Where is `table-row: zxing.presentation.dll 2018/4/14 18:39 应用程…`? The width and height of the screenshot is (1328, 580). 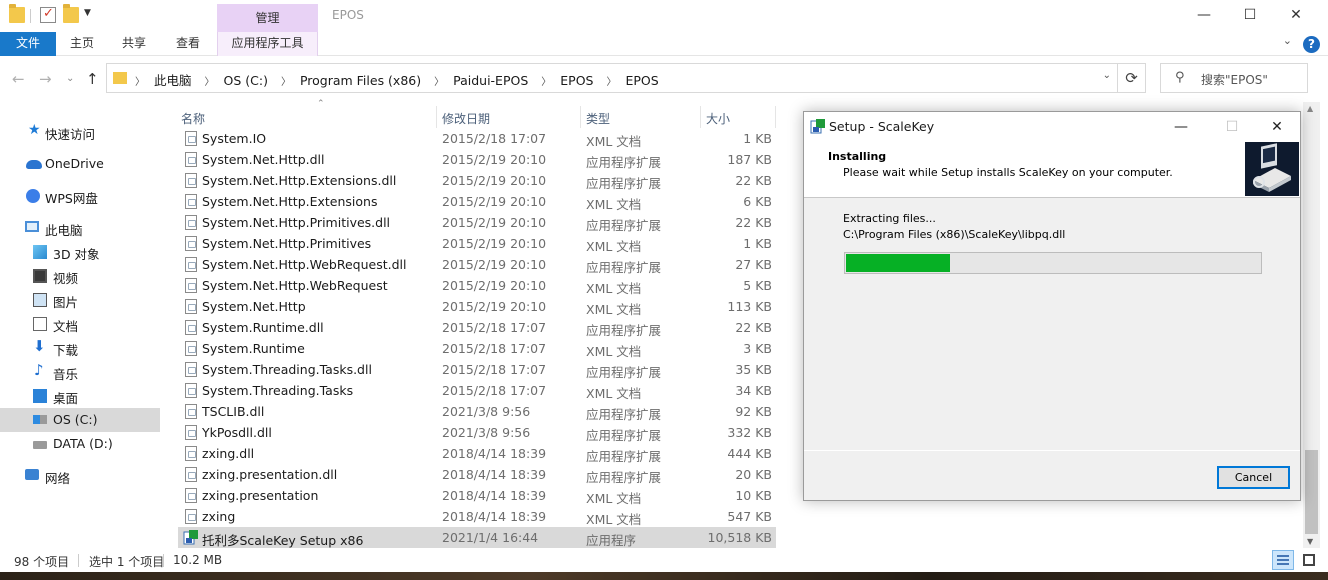 table-row: zxing.presentation.dll 2018/4/14 18:39 应用程… is located at coordinates (477, 474).